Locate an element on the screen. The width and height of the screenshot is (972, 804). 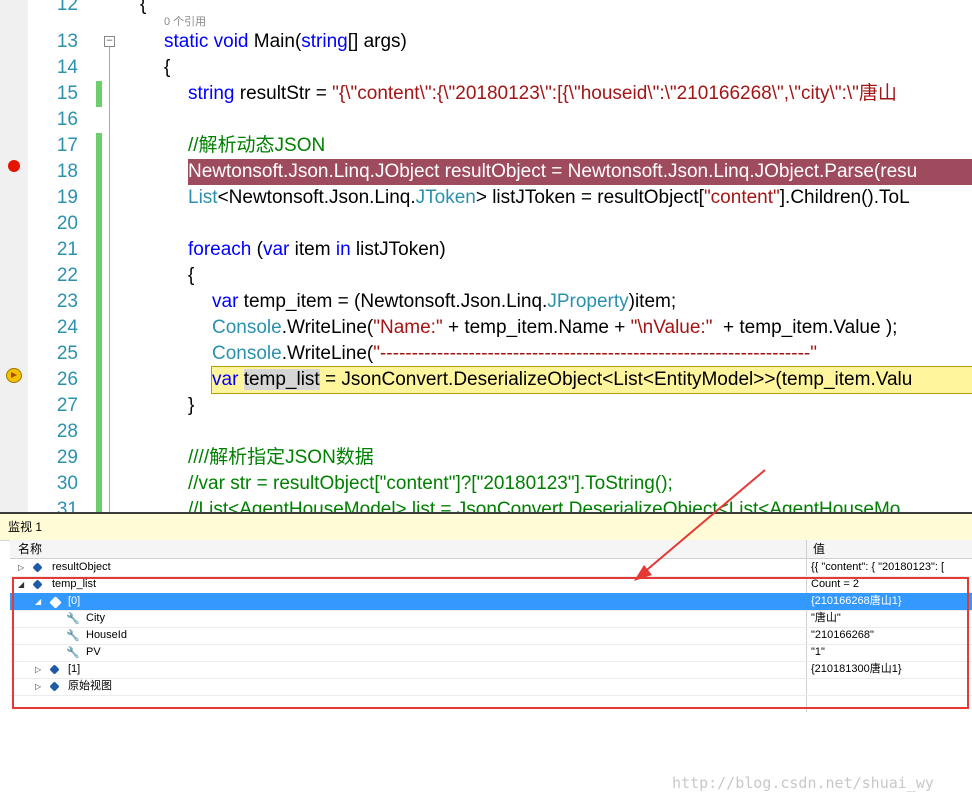
object-icon is located at coordinates (37, 567).